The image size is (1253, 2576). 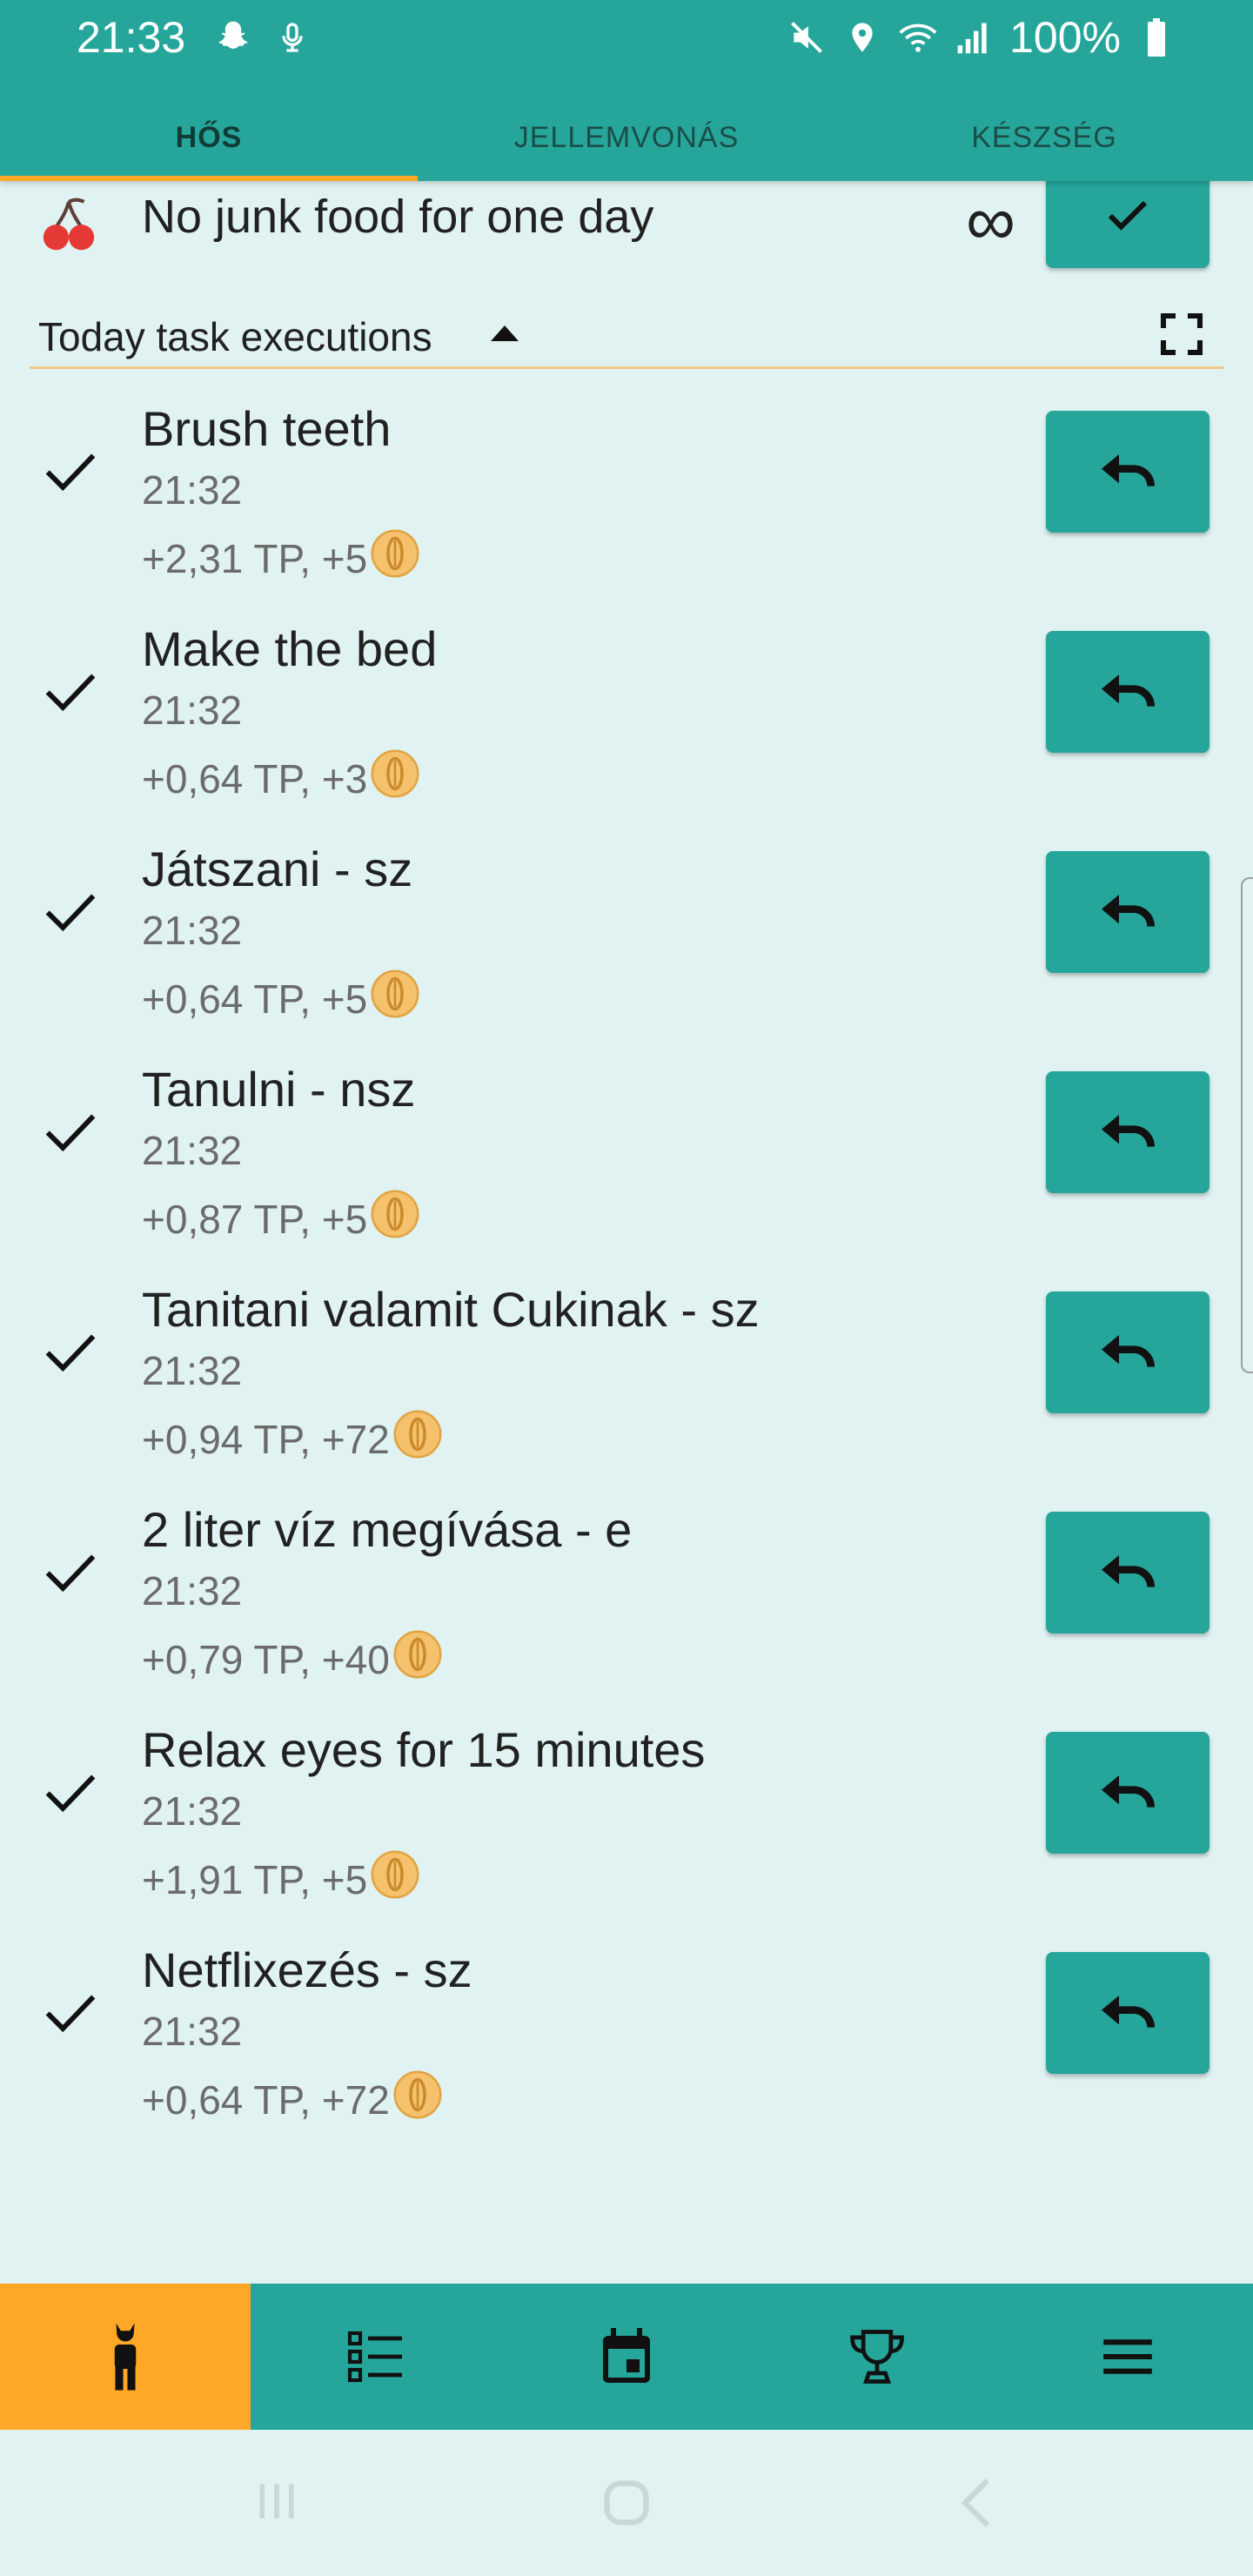 I want to click on task-reward: +2,31 TP, +5, so click(x=281, y=558).